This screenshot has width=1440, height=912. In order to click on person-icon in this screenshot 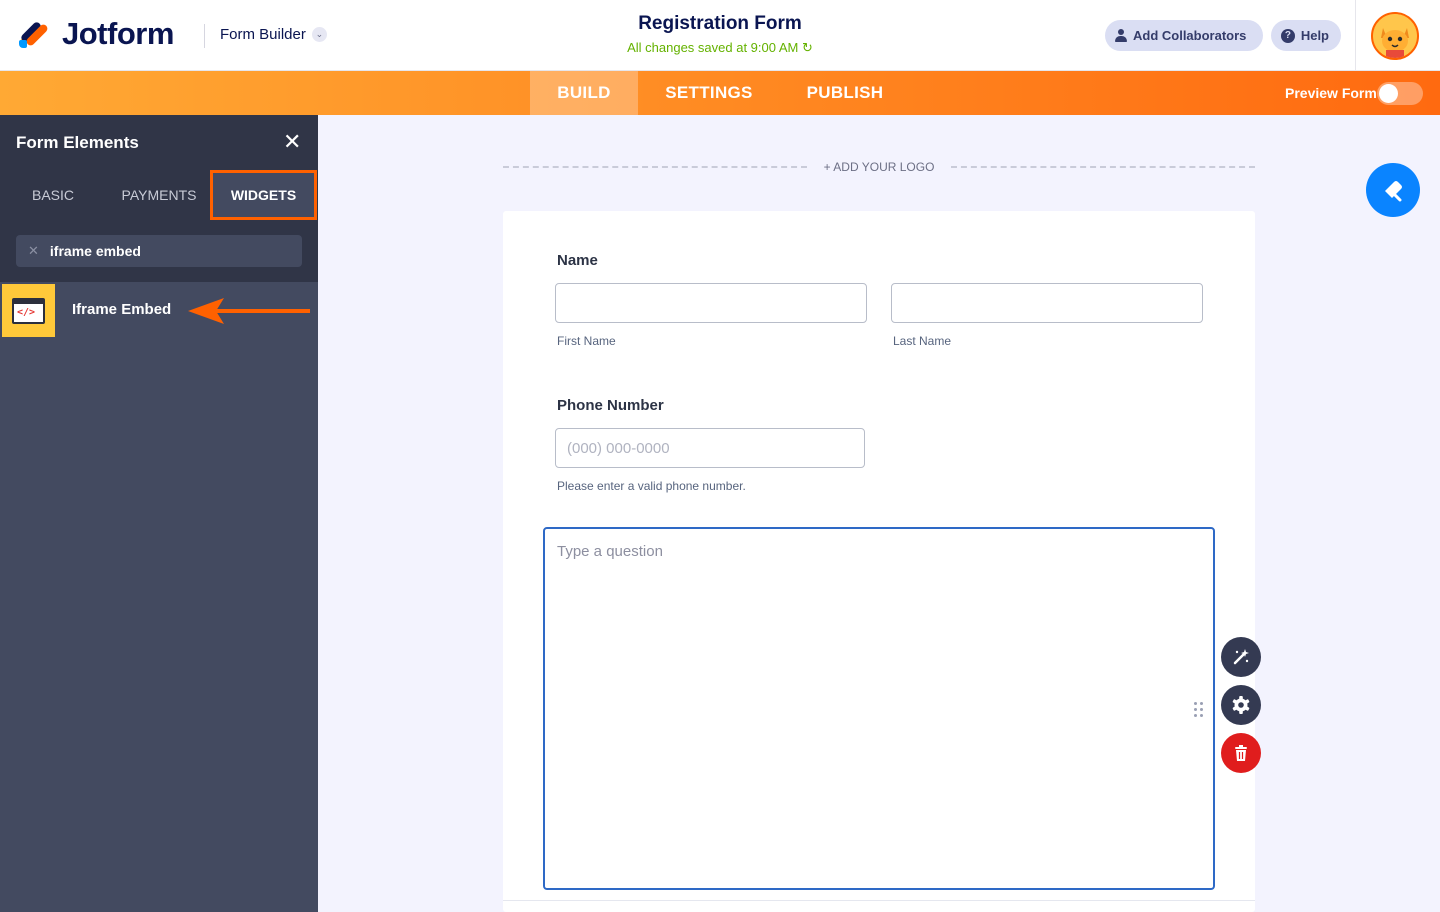, I will do `click(1121, 35)`.